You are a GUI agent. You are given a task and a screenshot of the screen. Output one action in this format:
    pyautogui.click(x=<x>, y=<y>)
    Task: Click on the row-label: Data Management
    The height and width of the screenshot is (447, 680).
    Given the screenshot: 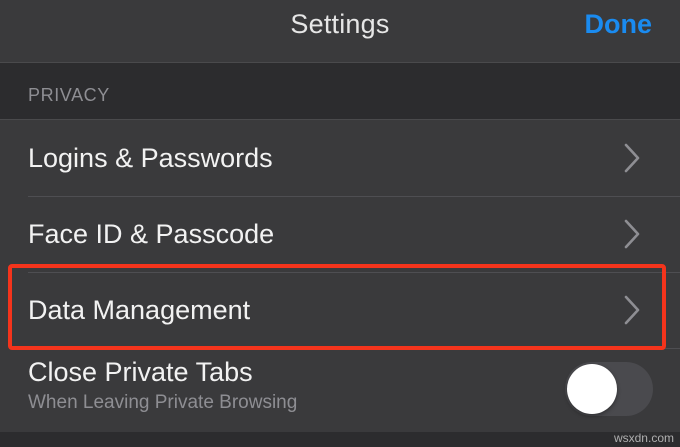 What is the action you would take?
    pyautogui.click(x=139, y=310)
    